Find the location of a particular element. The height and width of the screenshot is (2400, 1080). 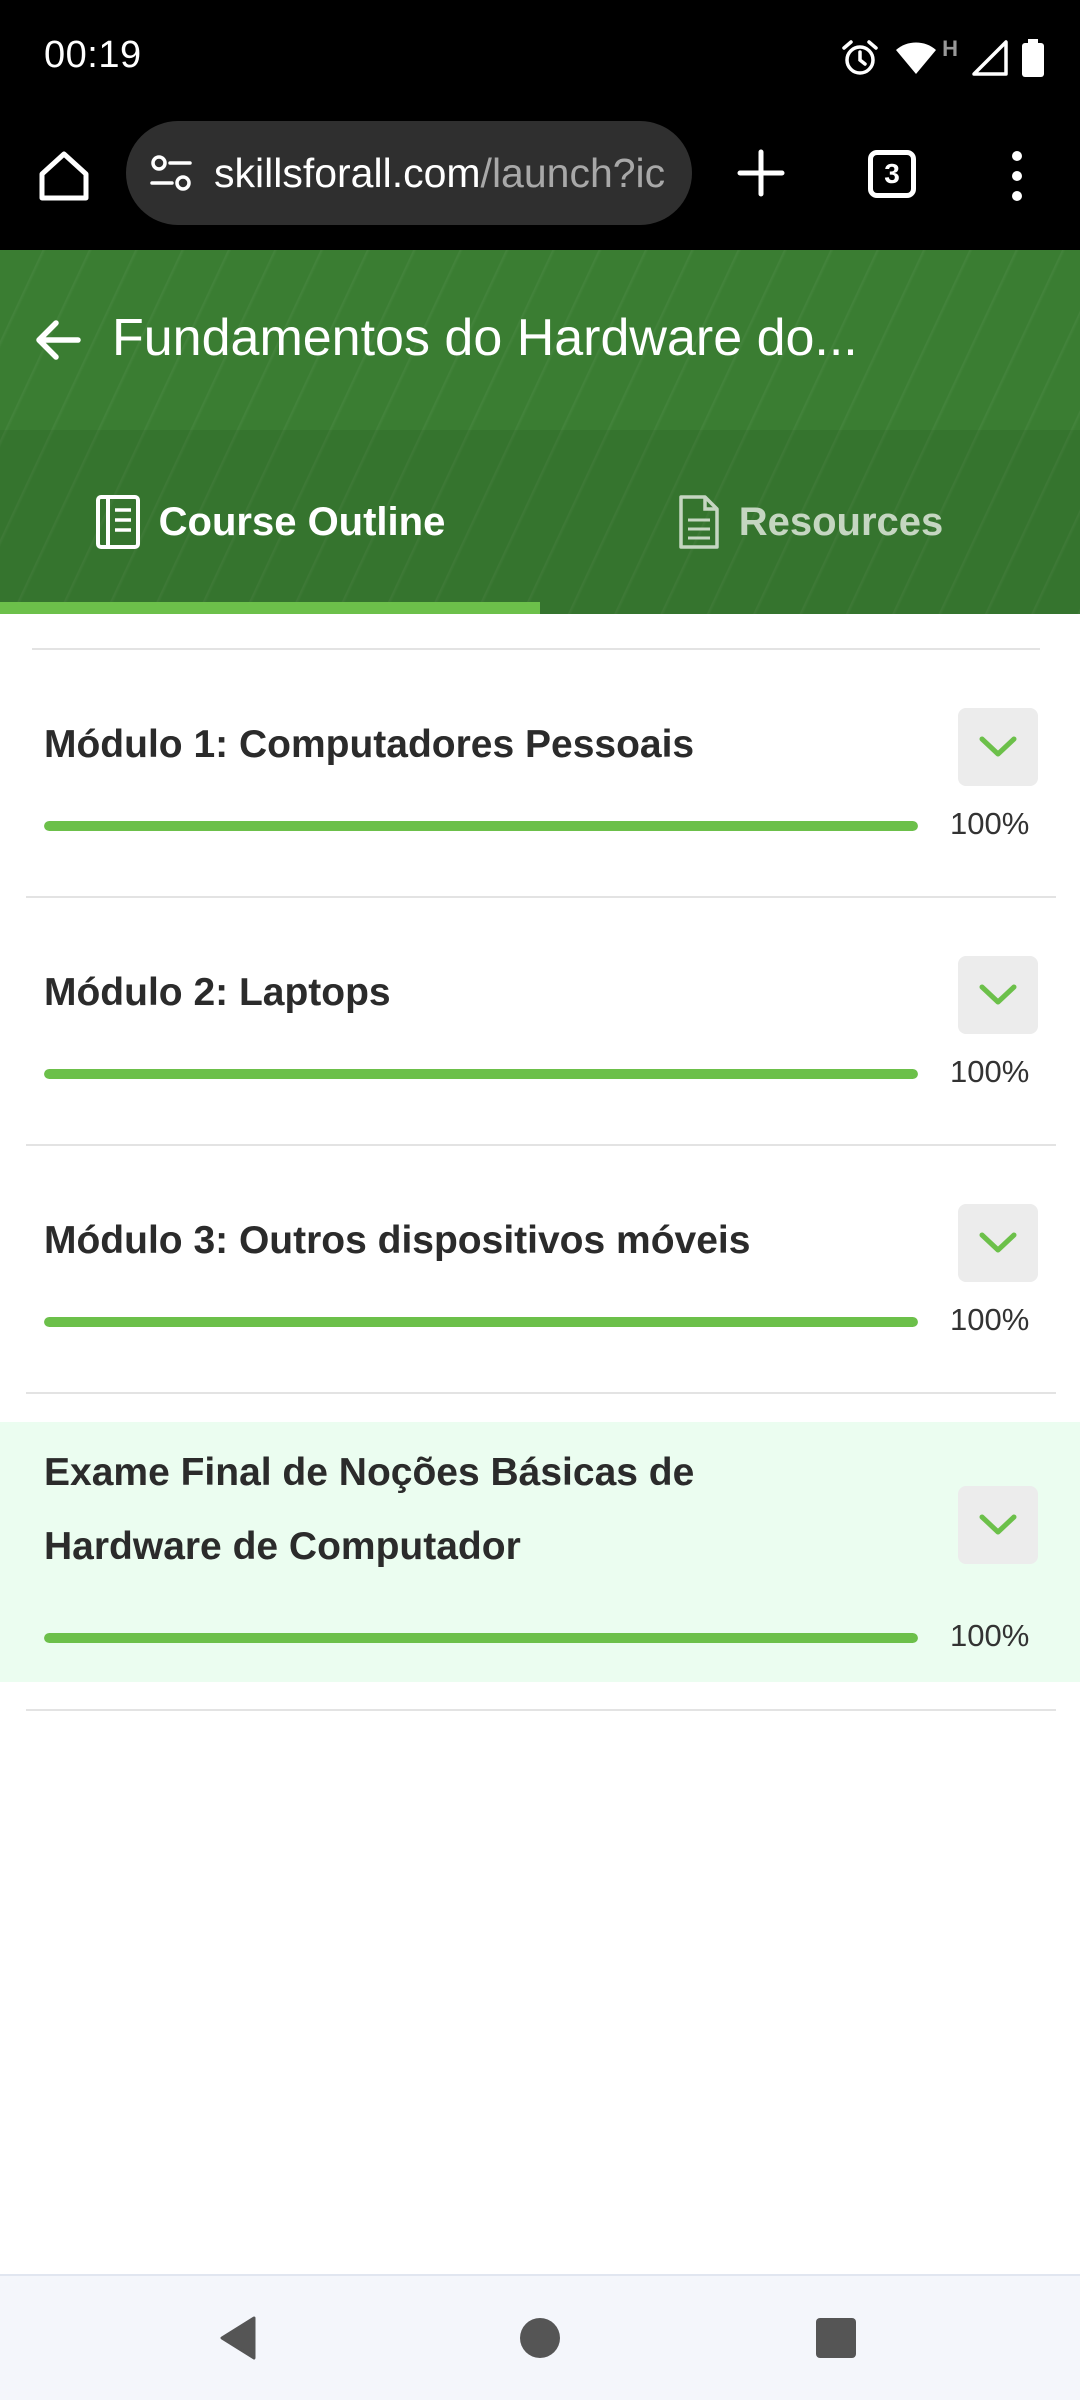

home-icon is located at coordinates (64, 176).